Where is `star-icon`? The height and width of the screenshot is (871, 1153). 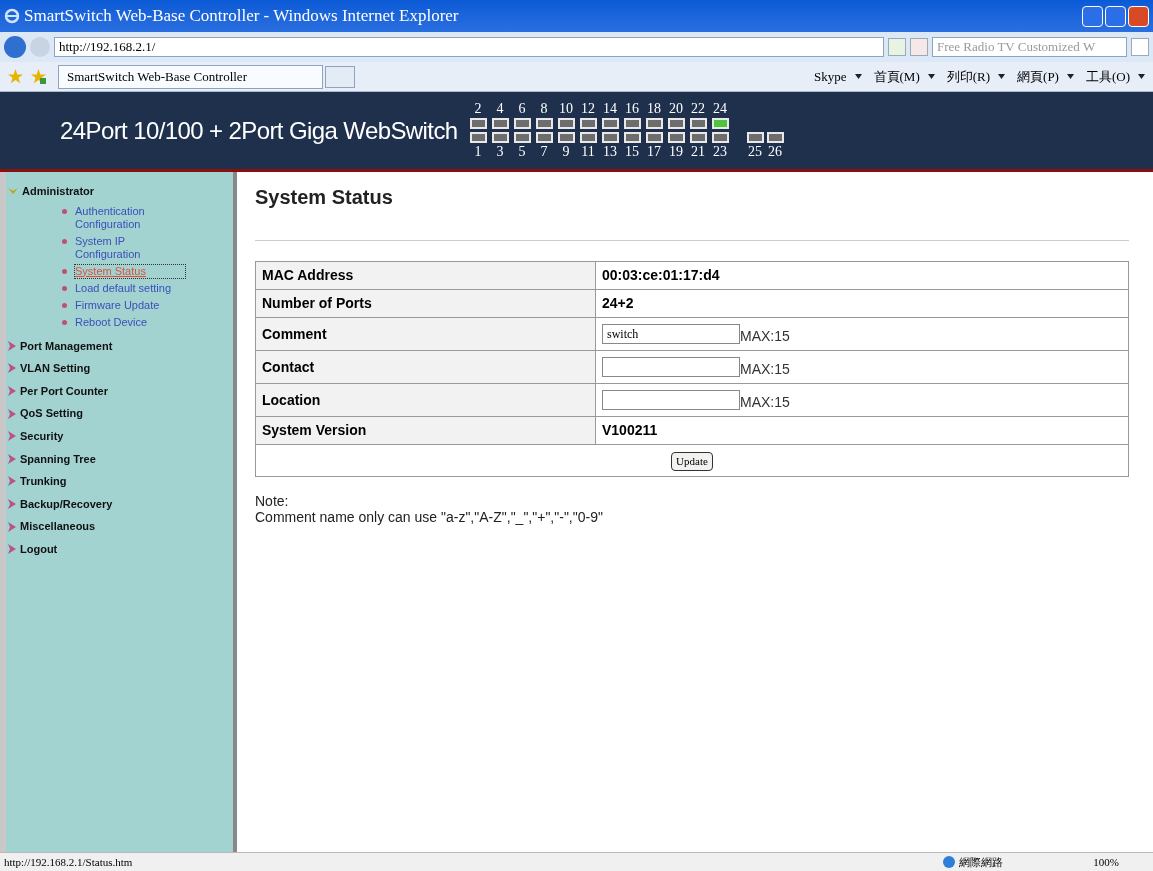
star-icon is located at coordinates (15, 76).